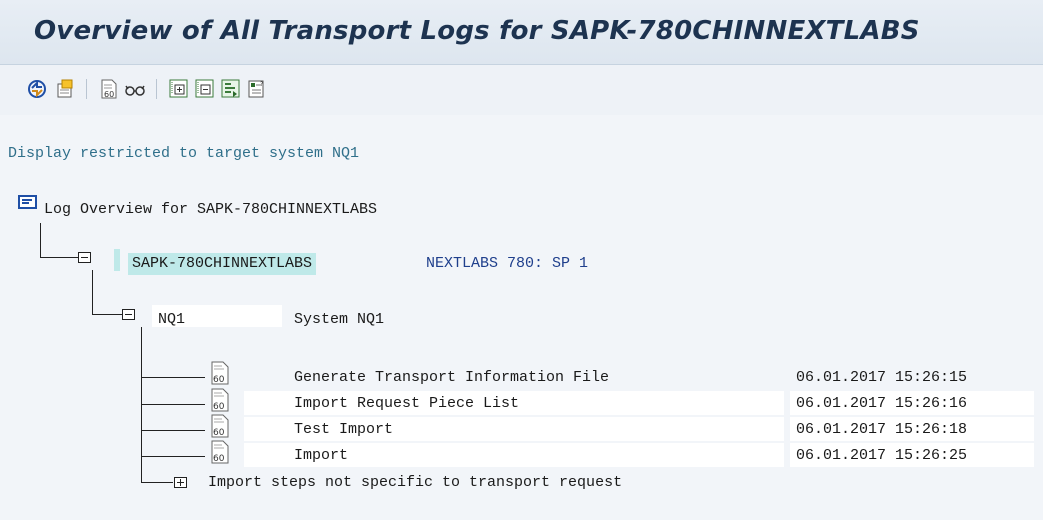 The width and height of the screenshot is (1043, 520). I want to click on expand-subtree-icon, so click(231, 89).